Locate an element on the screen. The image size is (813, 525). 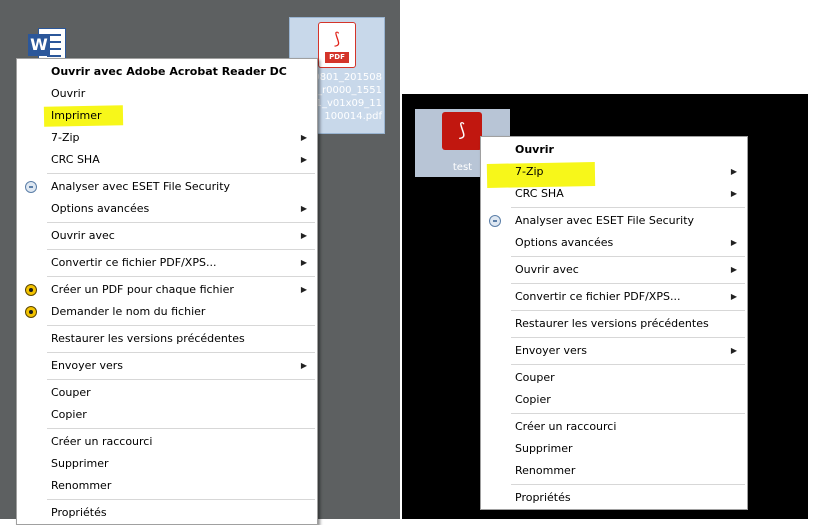
menu-item-create-pdf: Créer un PDF pour chaque fichier ▶ is located at coordinates (167, 290).